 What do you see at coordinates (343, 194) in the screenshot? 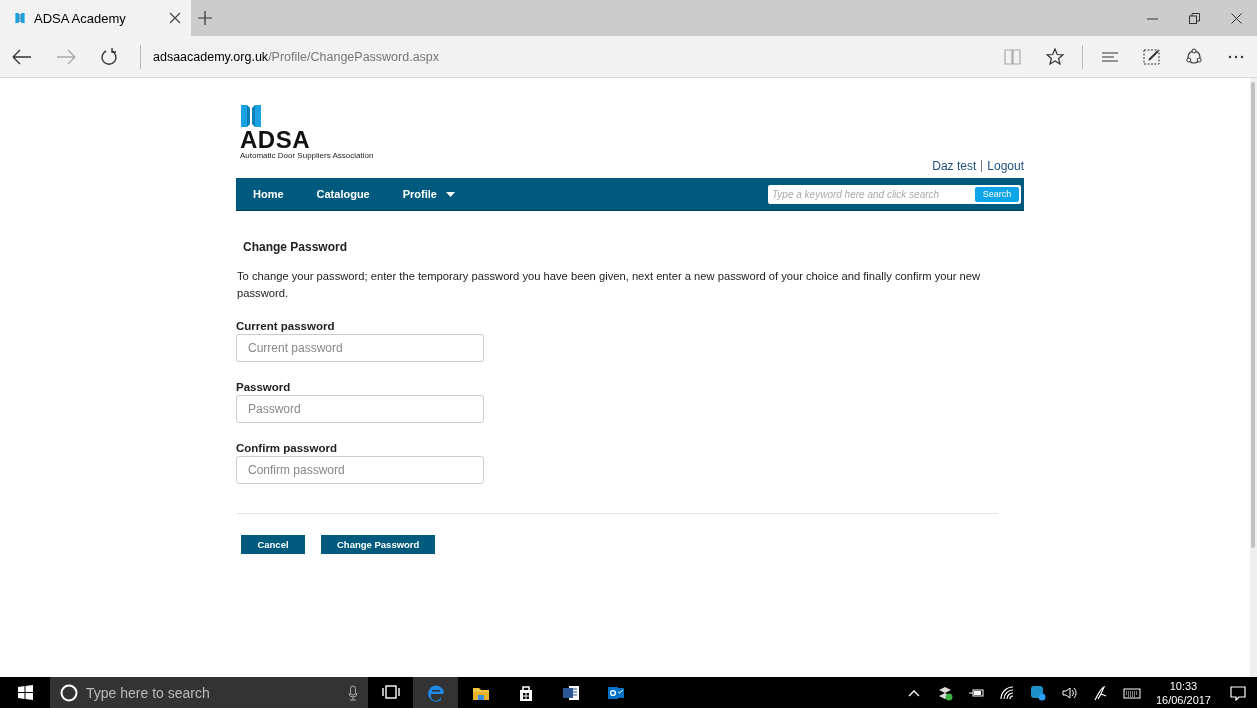
I see `nav-item: Catalogue` at bounding box center [343, 194].